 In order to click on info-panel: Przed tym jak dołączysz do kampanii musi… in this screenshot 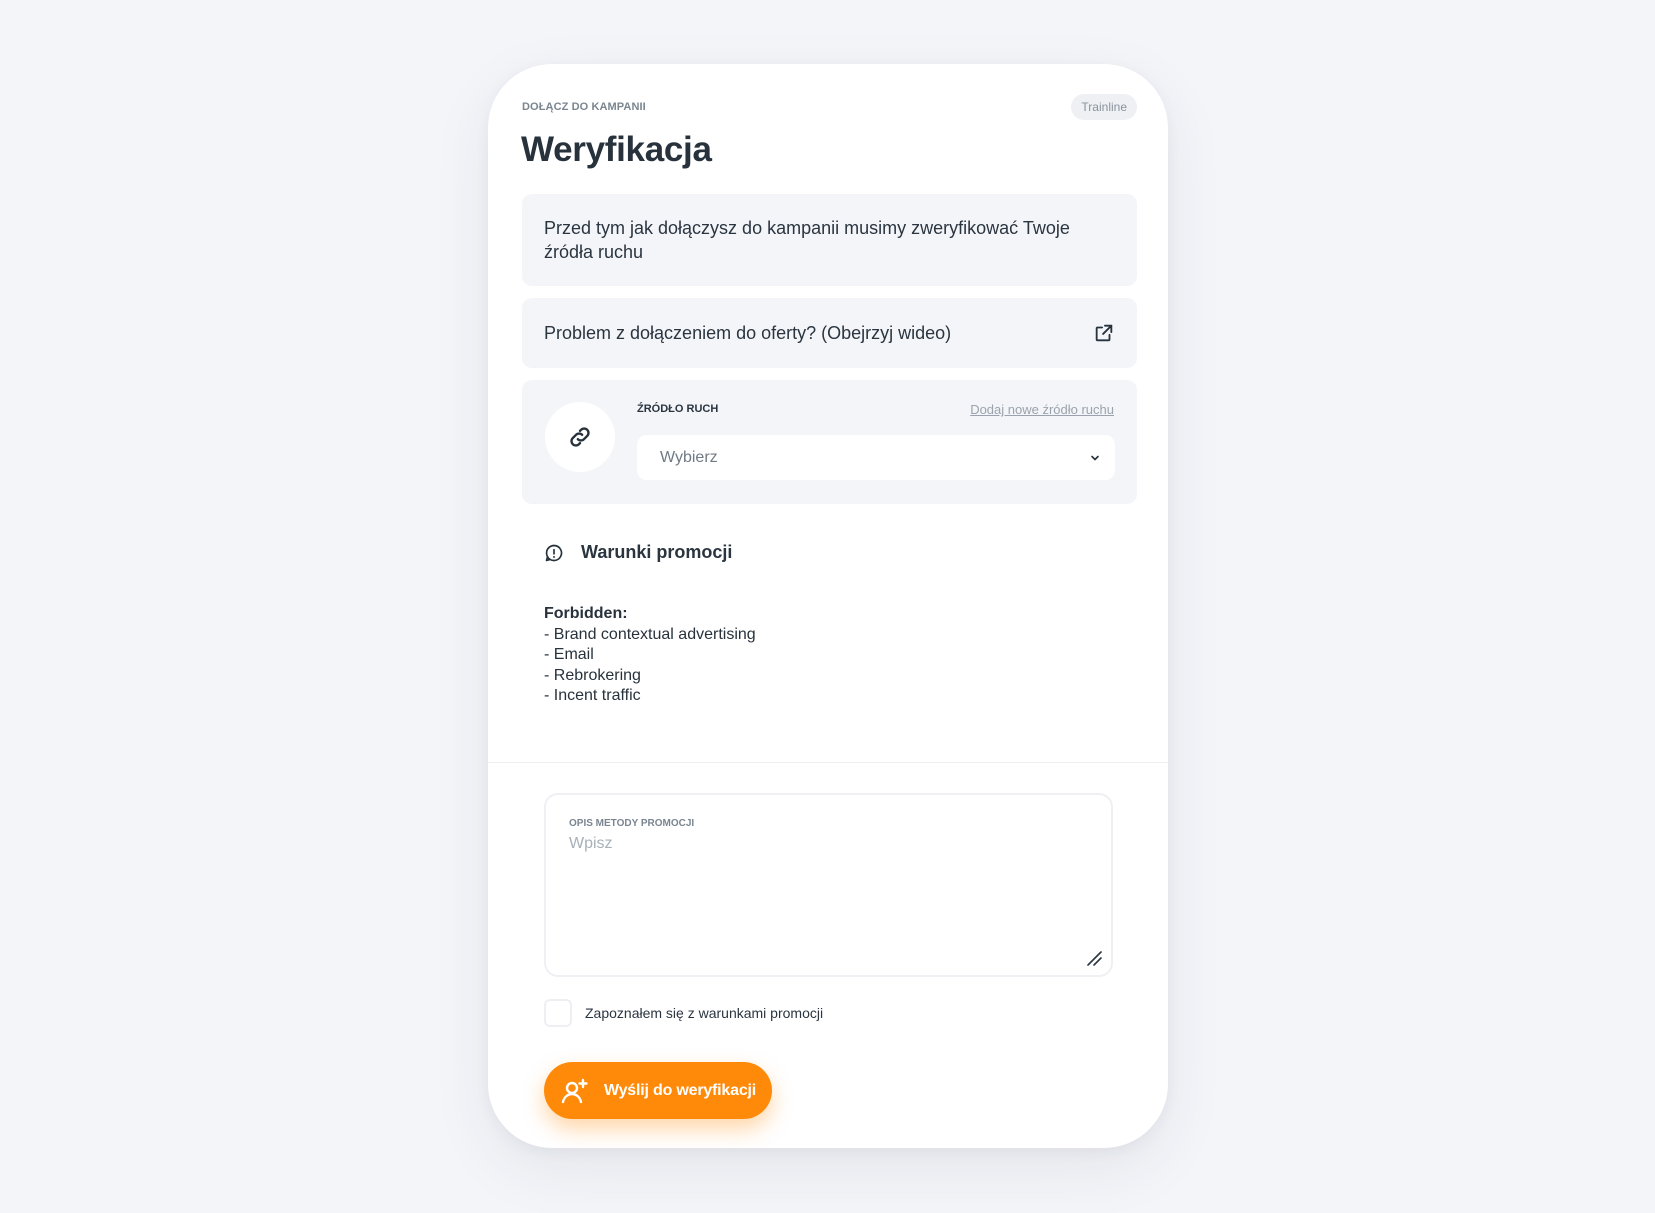, I will do `click(829, 240)`.